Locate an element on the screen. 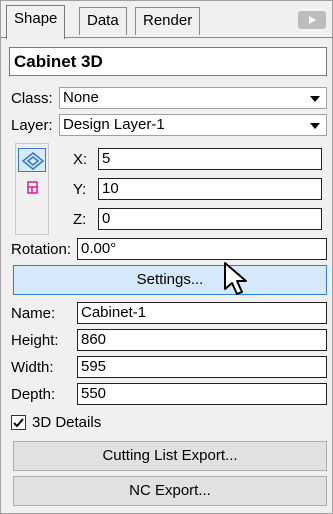 This screenshot has width=333, height=514. name-label: Name: is located at coordinates (33, 313).